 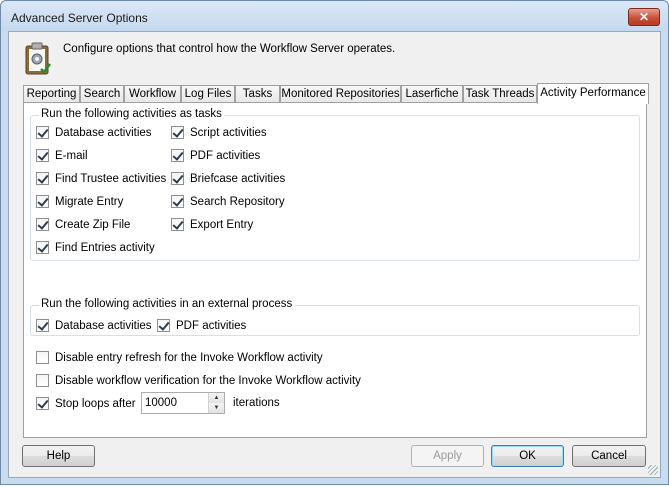 What do you see at coordinates (256, 403) in the screenshot?
I see `iterations-label: iterations` at bounding box center [256, 403].